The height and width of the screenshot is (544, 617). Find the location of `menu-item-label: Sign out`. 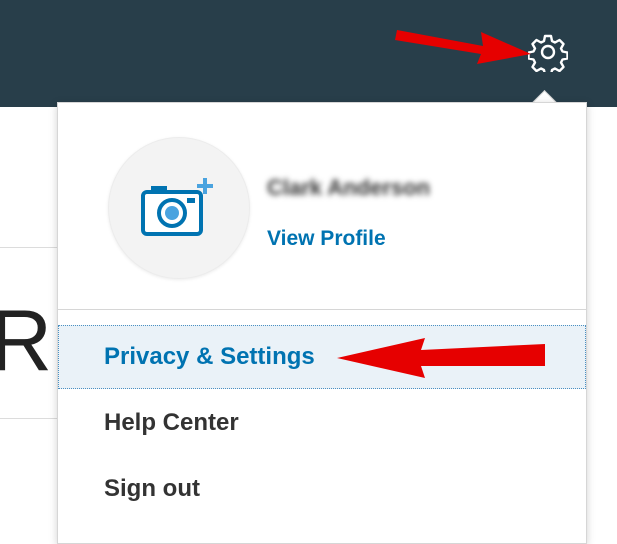

menu-item-label: Sign out is located at coordinates (152, 488).